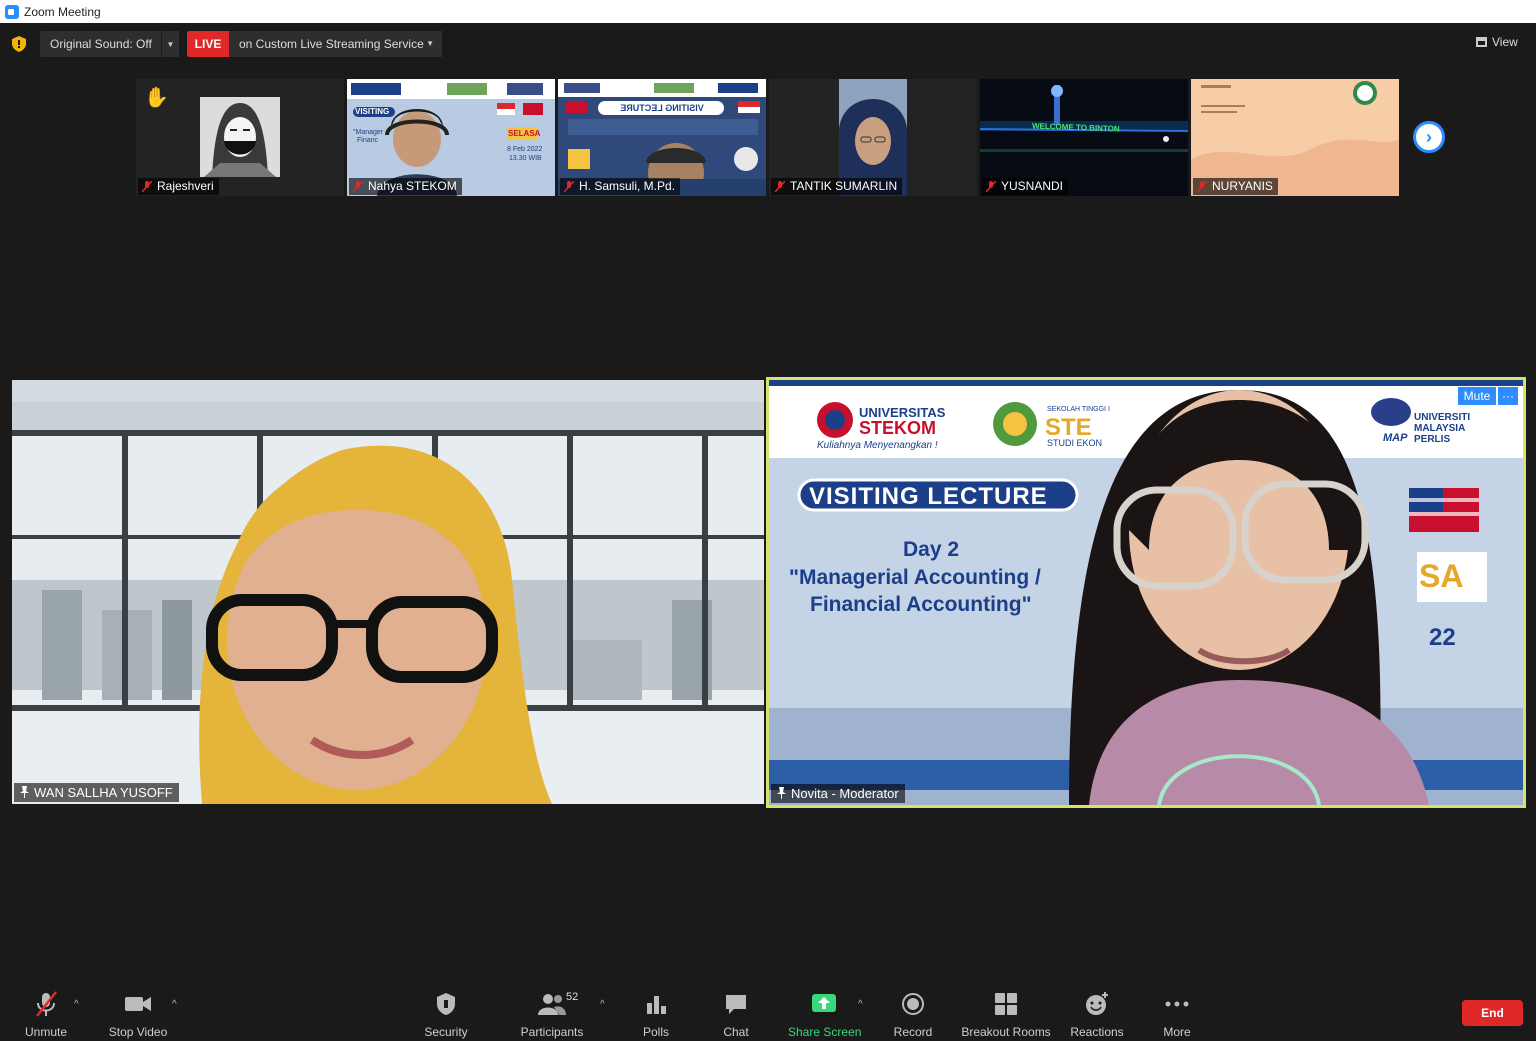 The width and height of the screenshot is (1536, 1041). Describe the element at coordinates (174, 1004) in the screenshot. I see `video-options-caret: ^` at that location.